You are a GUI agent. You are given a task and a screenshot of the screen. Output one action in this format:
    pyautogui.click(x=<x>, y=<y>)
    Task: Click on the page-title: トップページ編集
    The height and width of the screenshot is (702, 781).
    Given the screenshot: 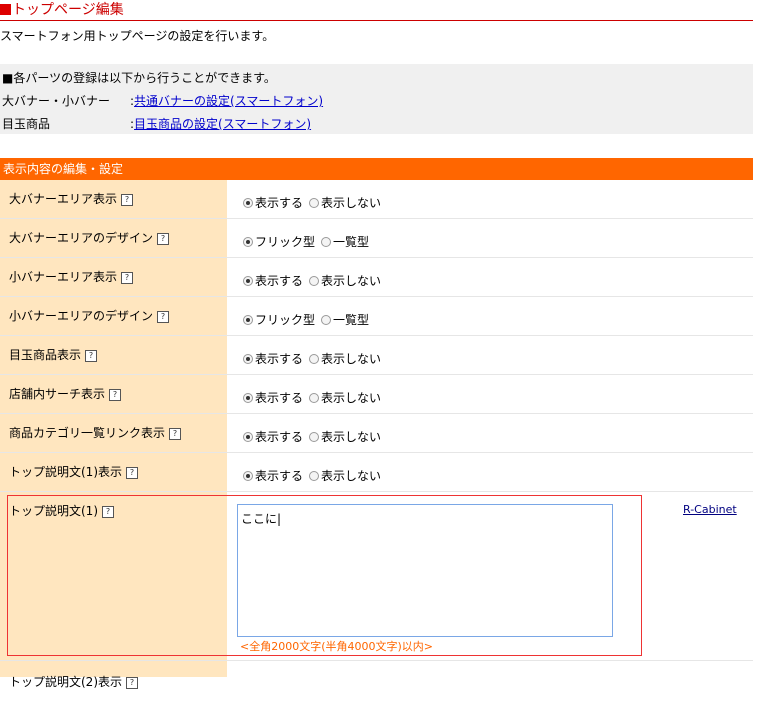 What is the action you would take?
    pyautogui.click(x=376, y=10)
    